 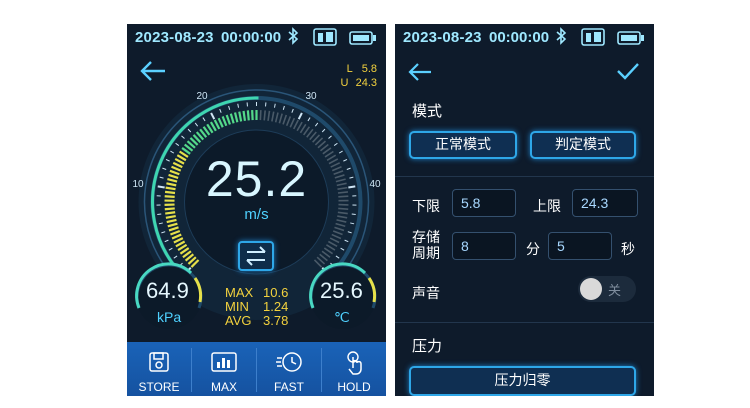 I want to click on mode-section-title: 模式, so click(x=427, y=111).